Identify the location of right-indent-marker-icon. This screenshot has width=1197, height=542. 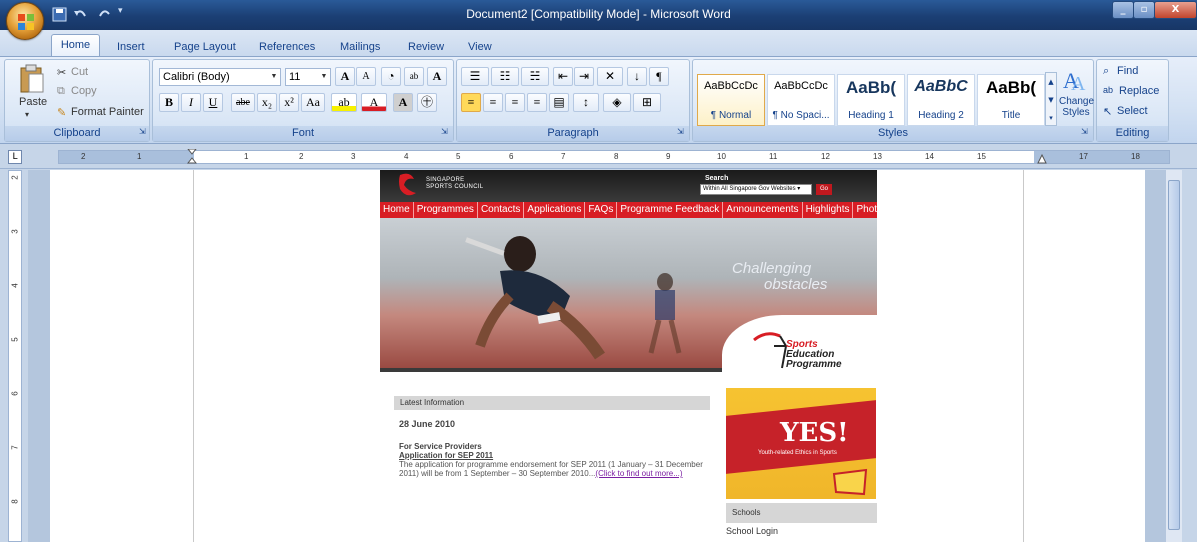
(1042, 159).